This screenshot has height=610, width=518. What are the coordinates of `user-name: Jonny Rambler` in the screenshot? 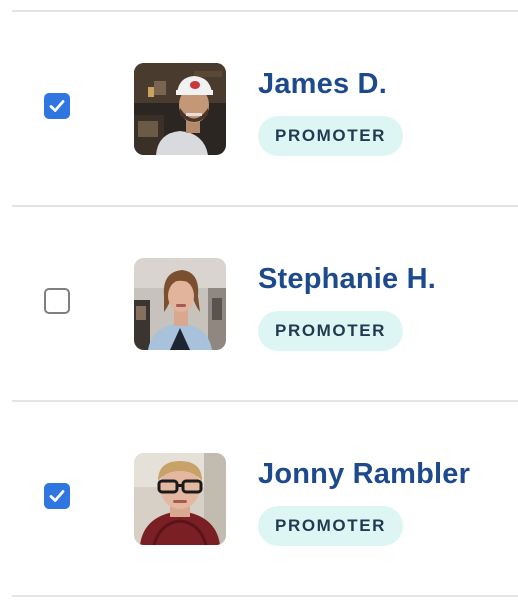 It's located at (364, 474).